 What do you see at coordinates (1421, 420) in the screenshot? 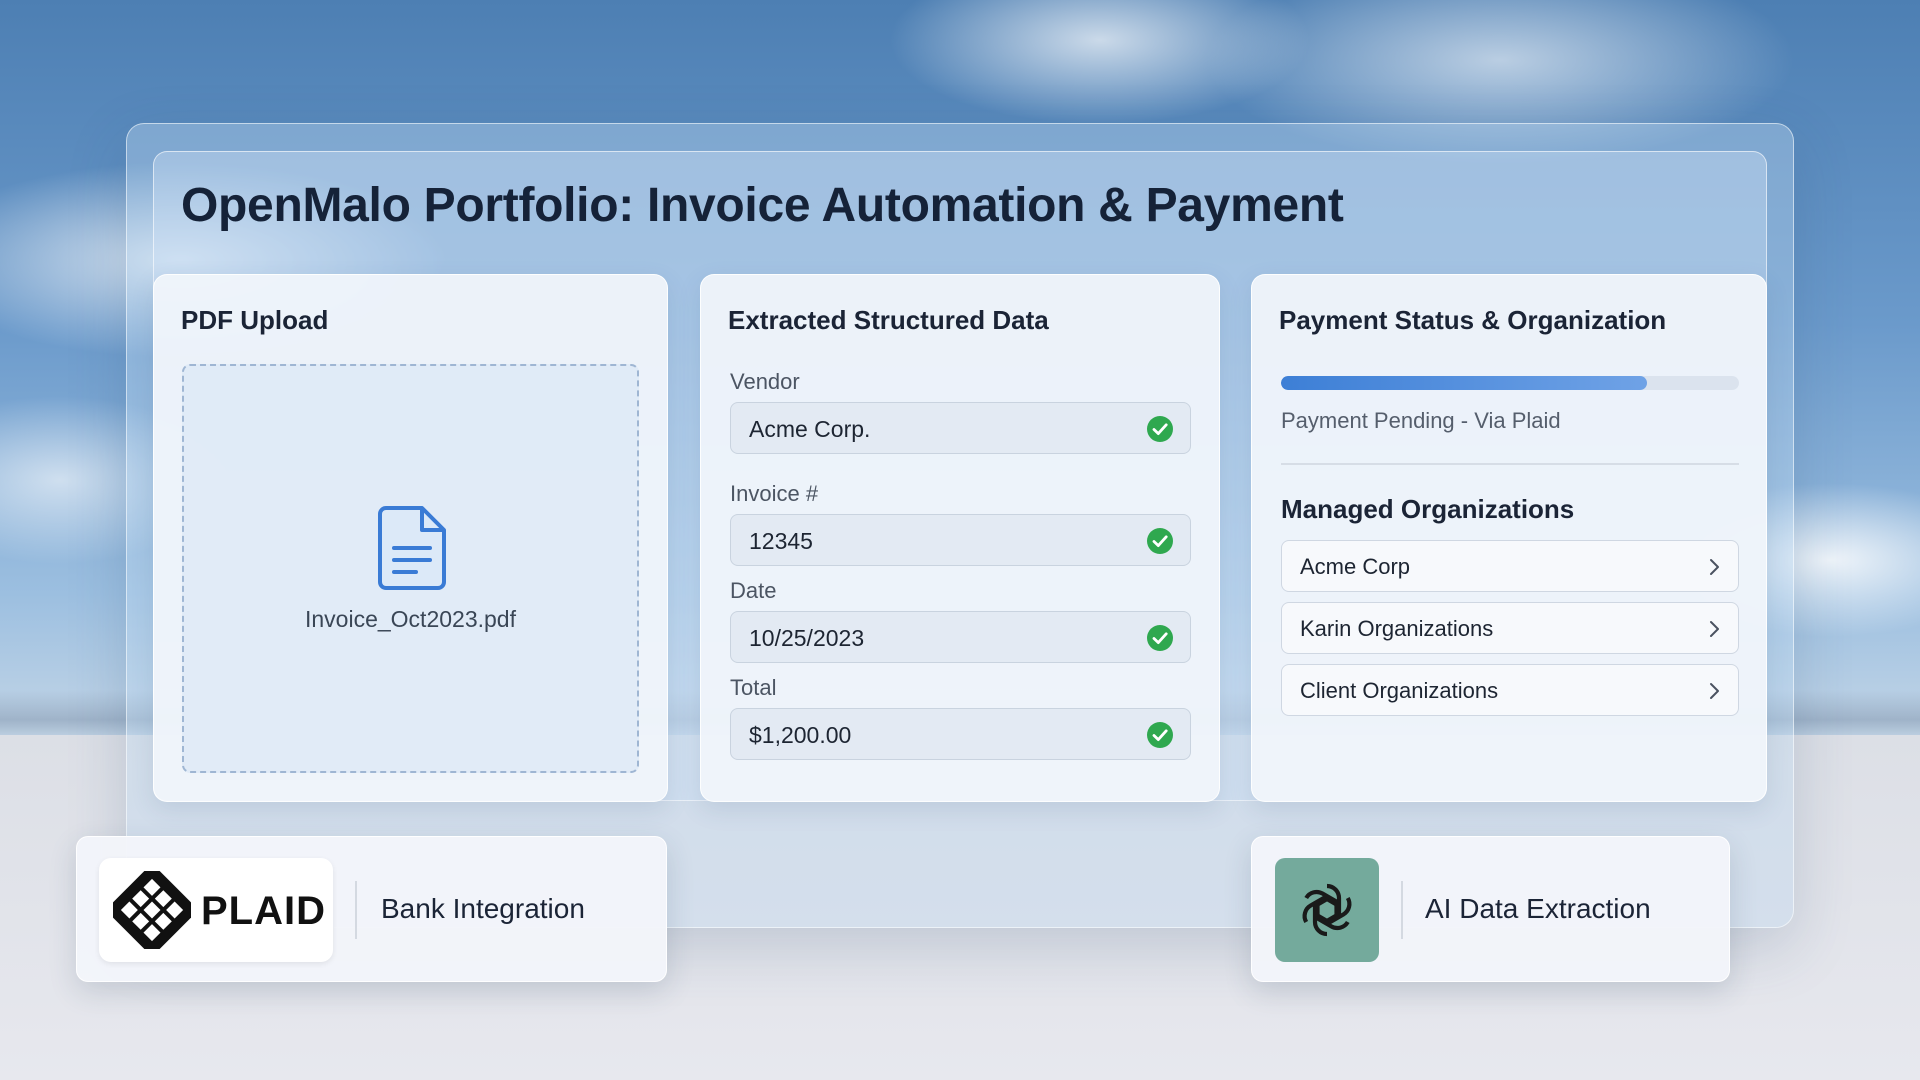
I see `payment-status-text: Payment Pending - Via Plaid` at bounding box center [1421, 420].